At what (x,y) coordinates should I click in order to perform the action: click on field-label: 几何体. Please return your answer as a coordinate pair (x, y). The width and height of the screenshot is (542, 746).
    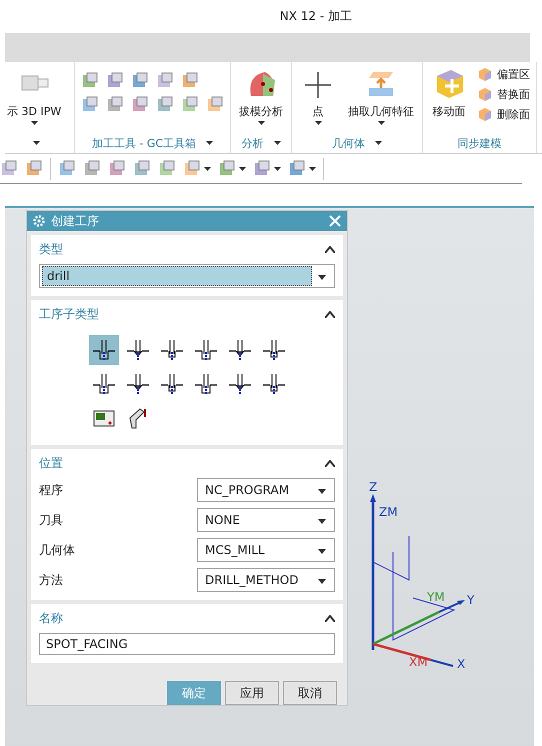
    Looking at the image, I should click on (57, 550).